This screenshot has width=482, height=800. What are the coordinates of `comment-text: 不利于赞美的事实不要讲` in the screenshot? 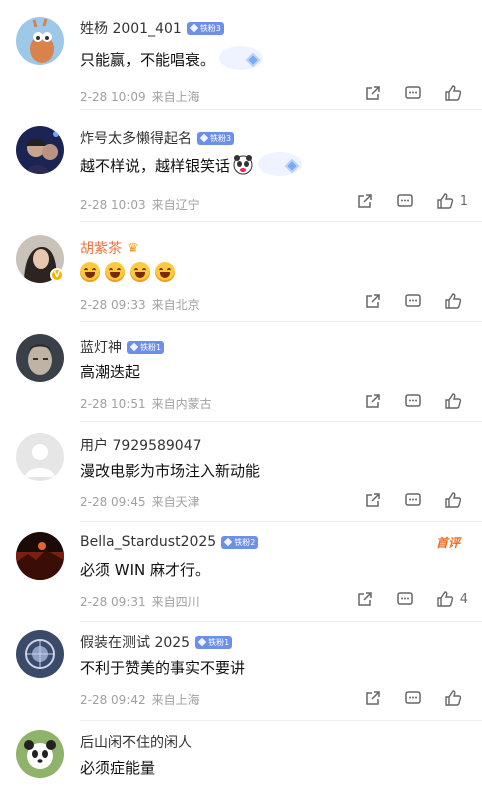 It's located at (162, 667).